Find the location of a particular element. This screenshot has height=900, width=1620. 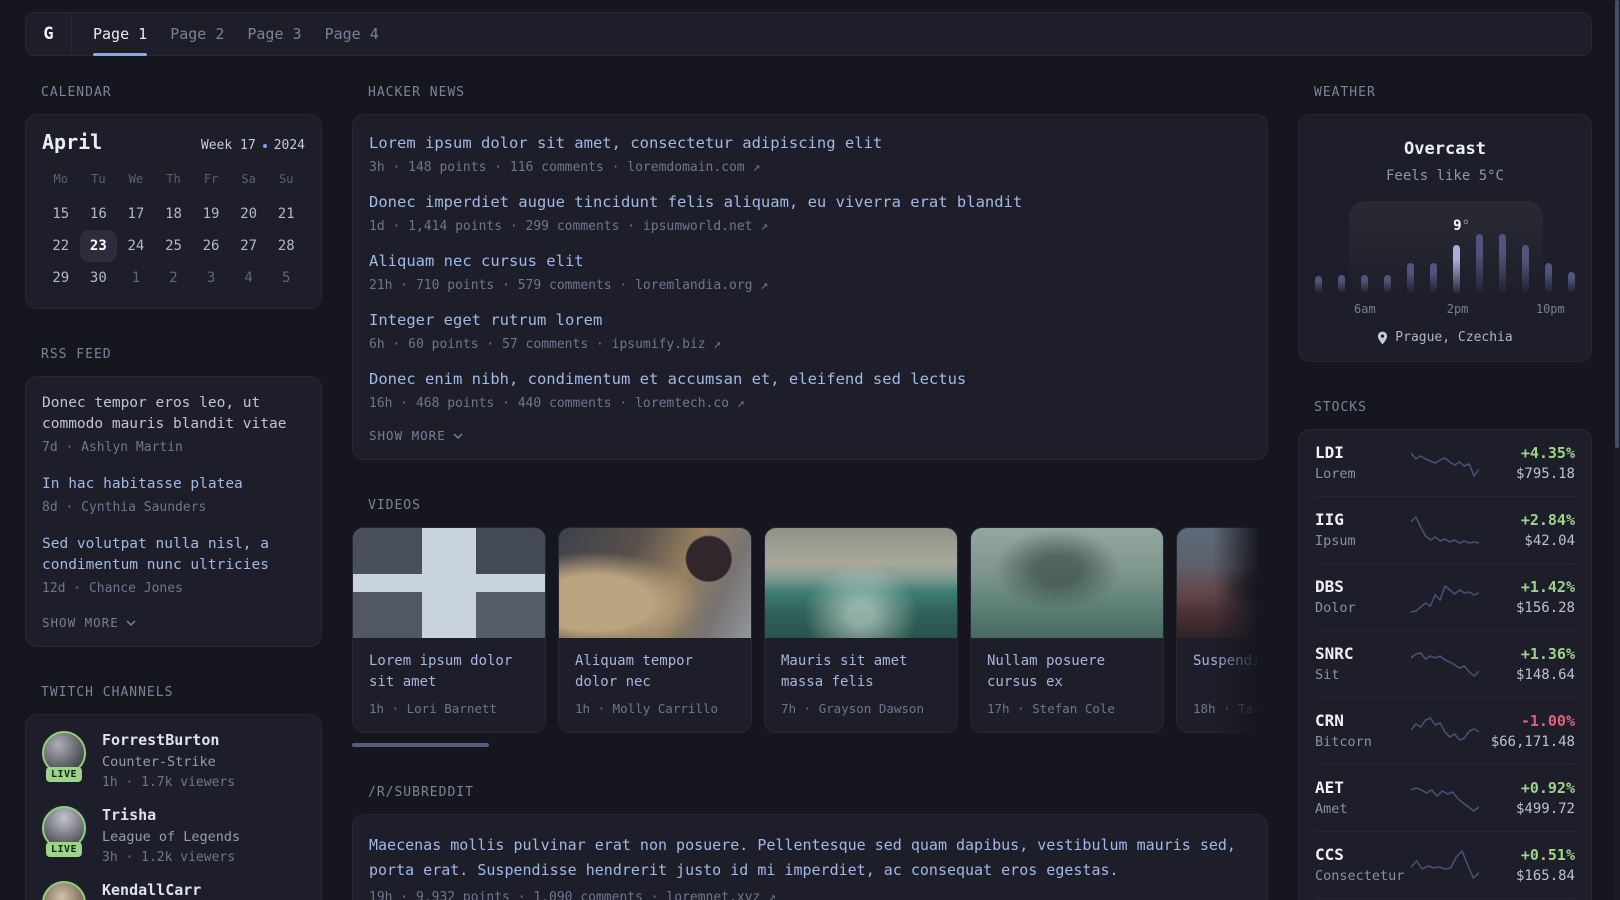

carousel-scrollbar is located at coordinates (810, 745).